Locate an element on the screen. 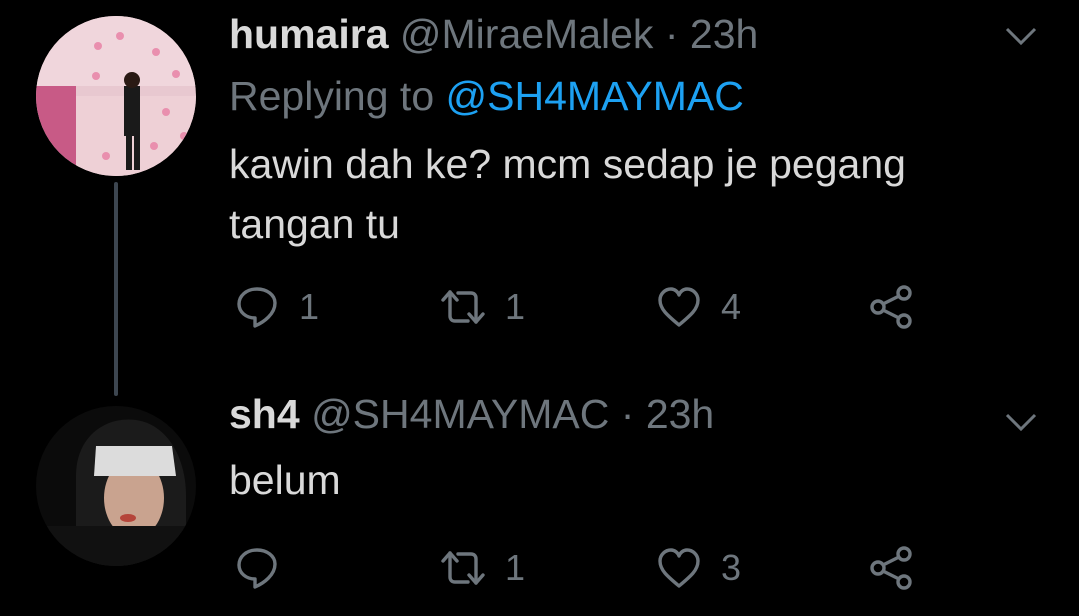 The width and height of the screenshot is (1079, 616). reply-count: 1 is located at coordinates (309, 306).